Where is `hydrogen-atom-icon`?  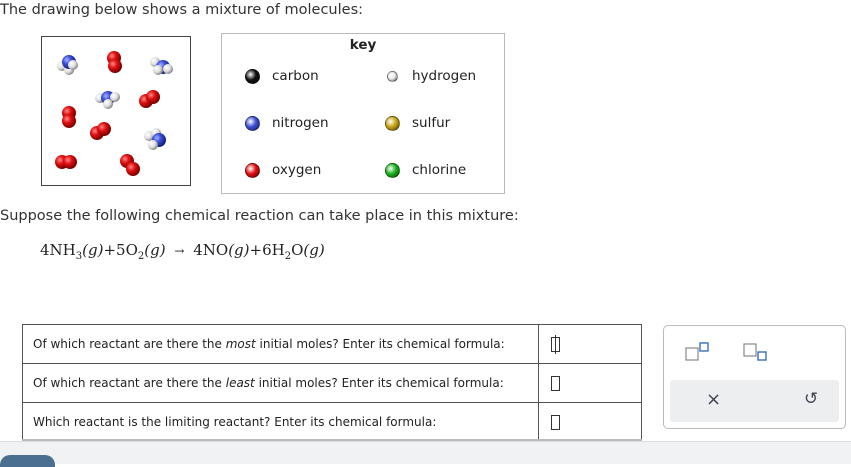
hydrogen-atom-icon is located at coordinates (392, 76).